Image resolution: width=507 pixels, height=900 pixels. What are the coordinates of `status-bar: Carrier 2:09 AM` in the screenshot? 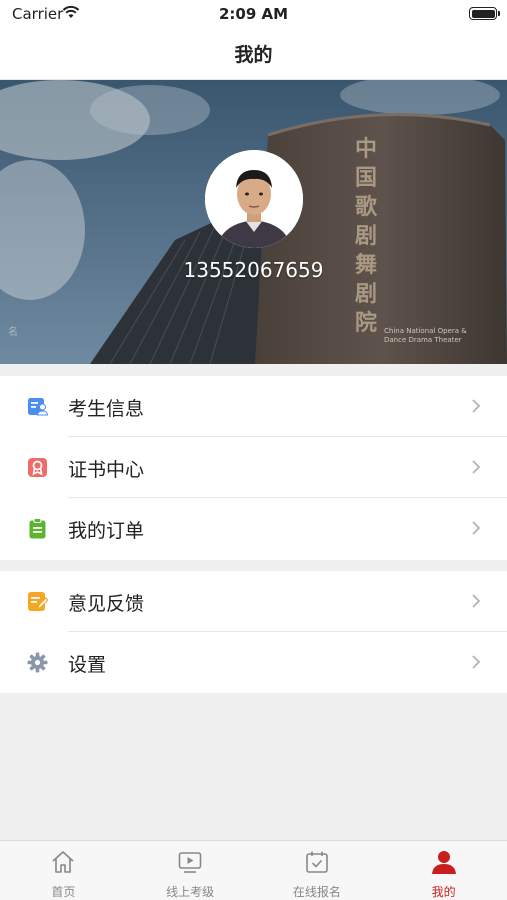 It's located at (253, 14).